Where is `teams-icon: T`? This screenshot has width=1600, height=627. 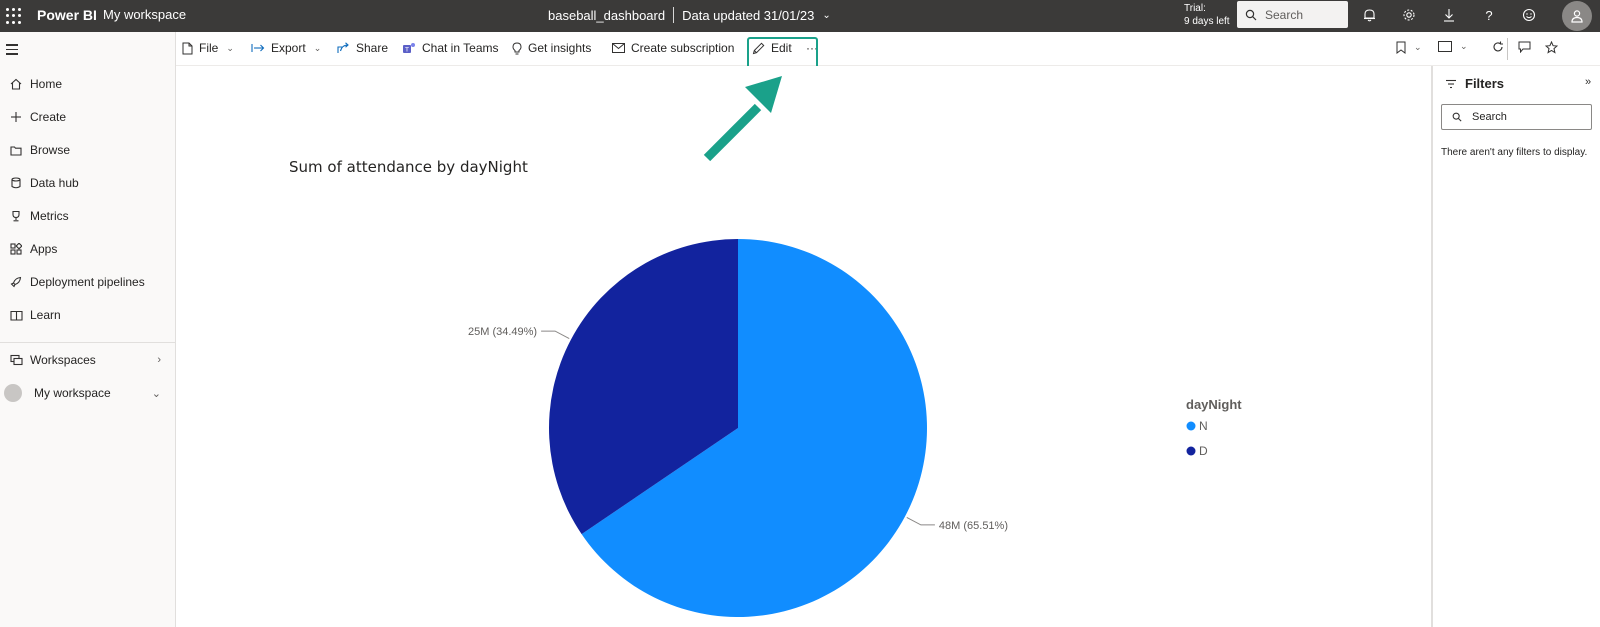 teams-icon: T is located at coordinates (409, 47).